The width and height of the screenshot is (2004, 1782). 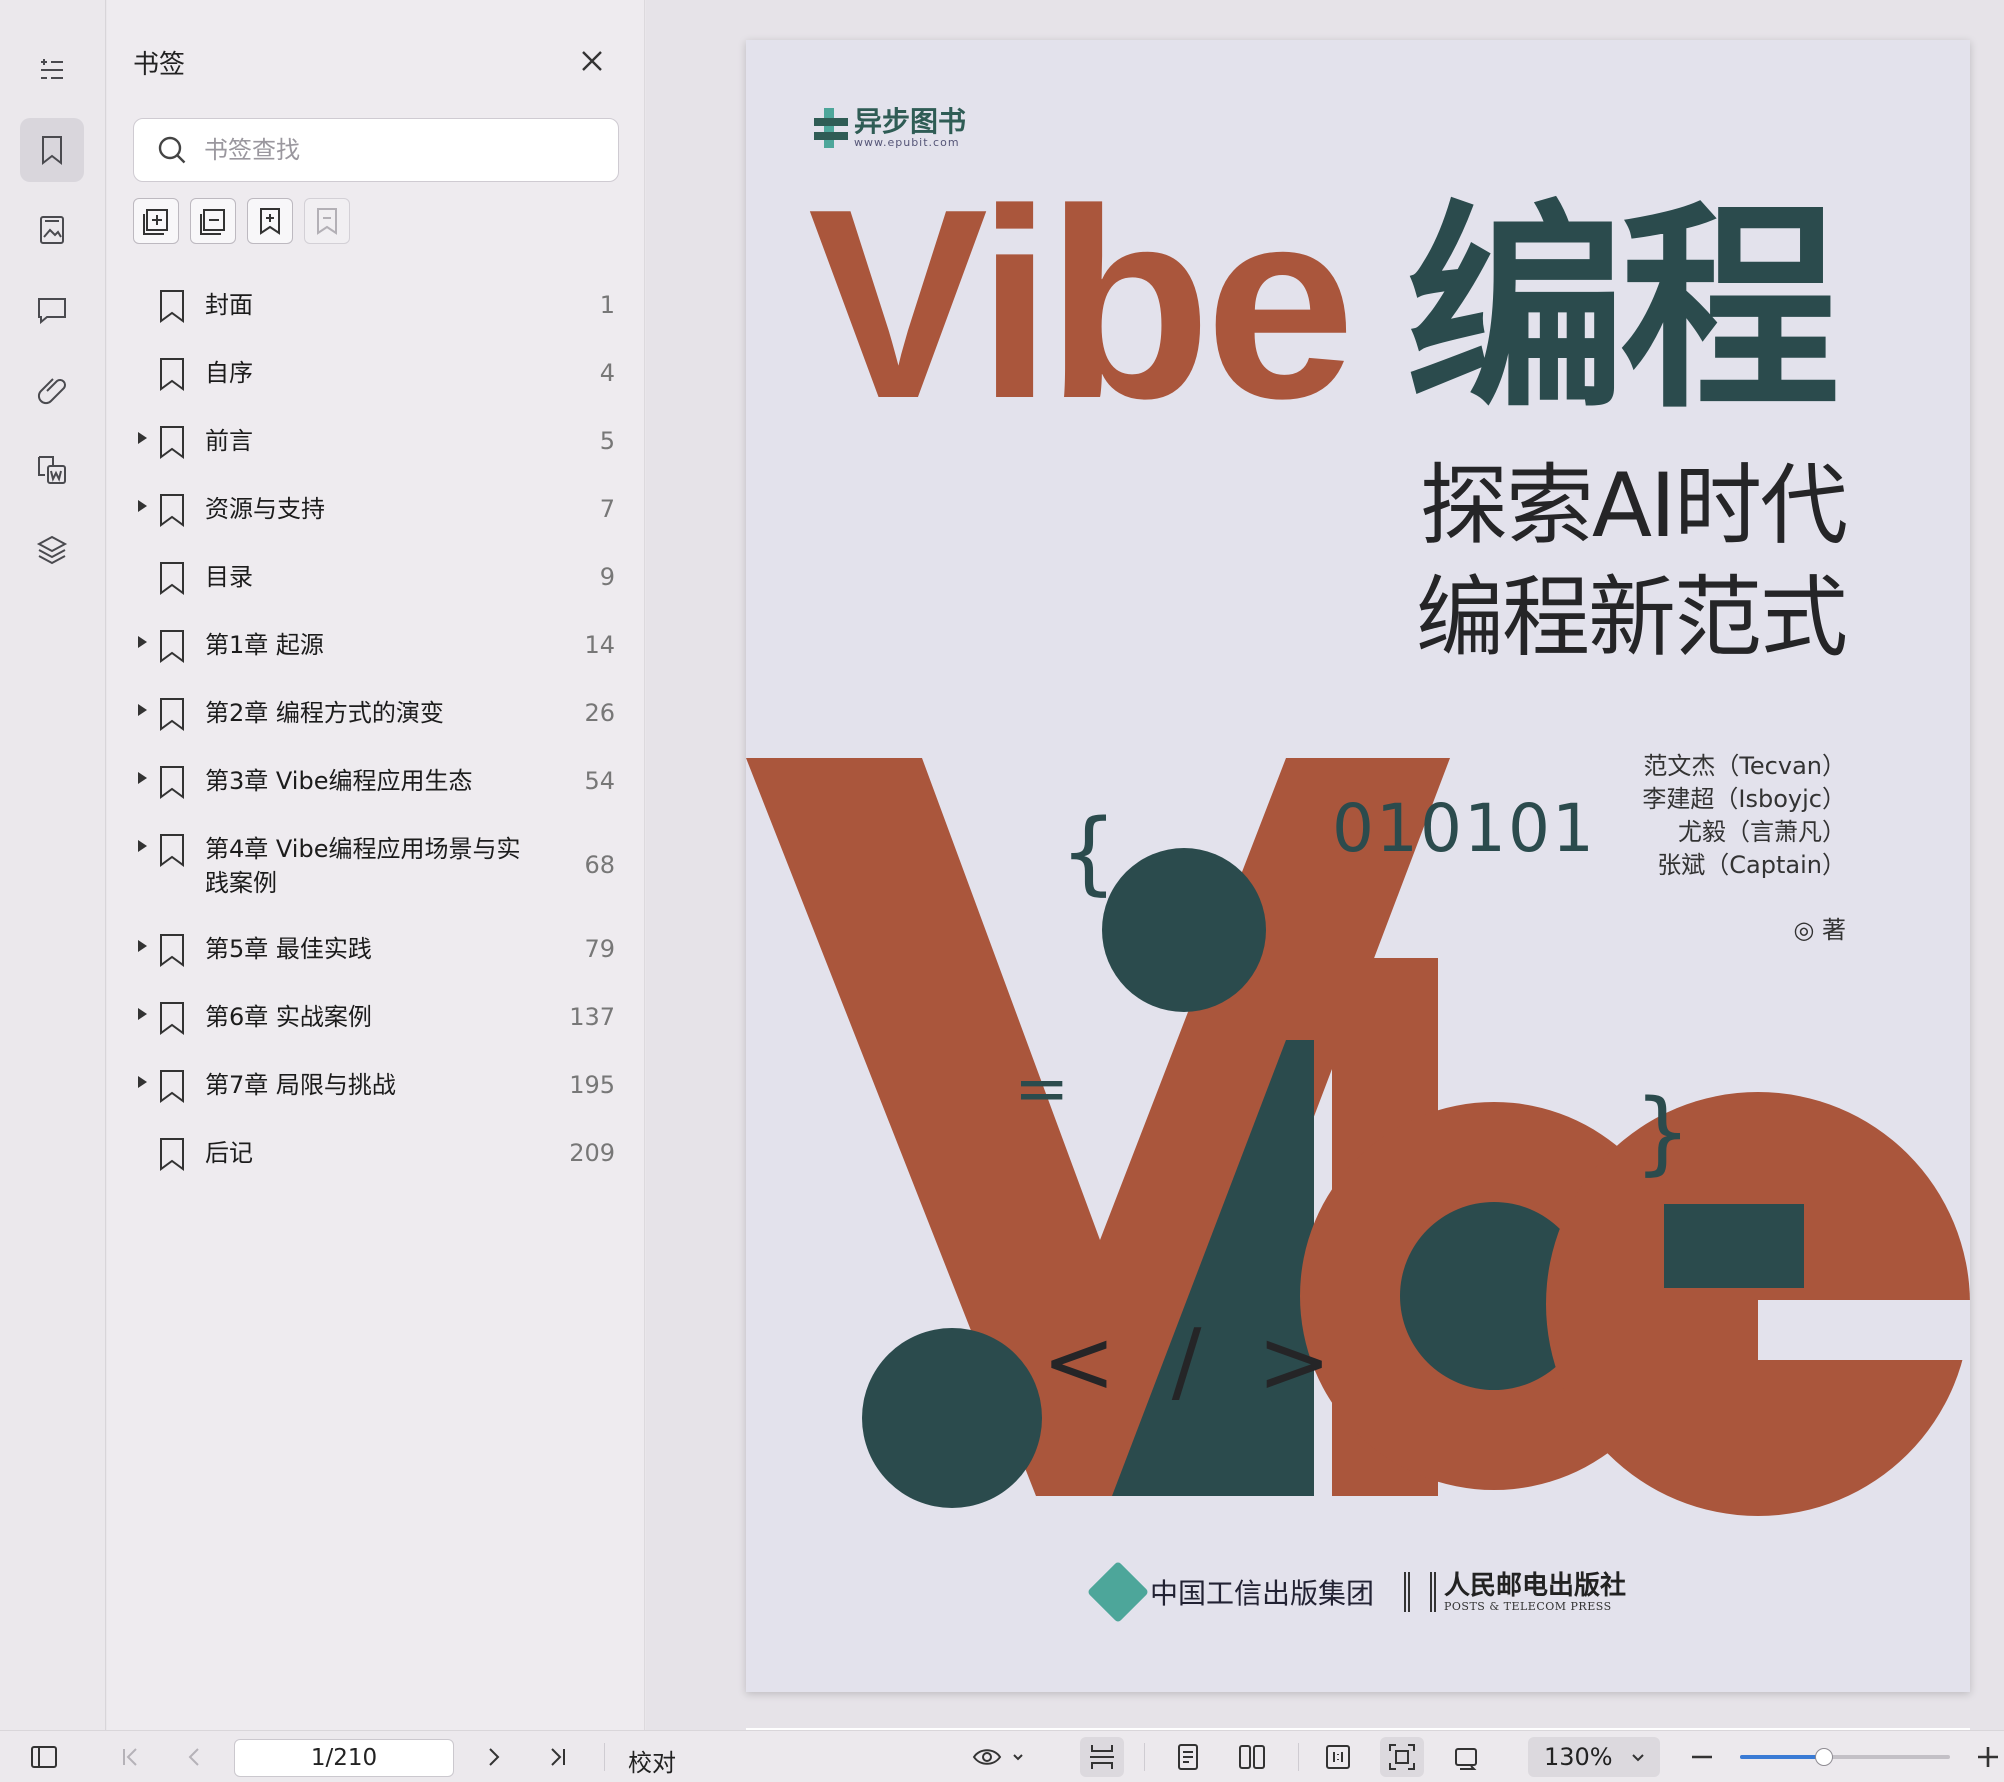 I want to click on last-page-button, so click(x=558, y=1757).